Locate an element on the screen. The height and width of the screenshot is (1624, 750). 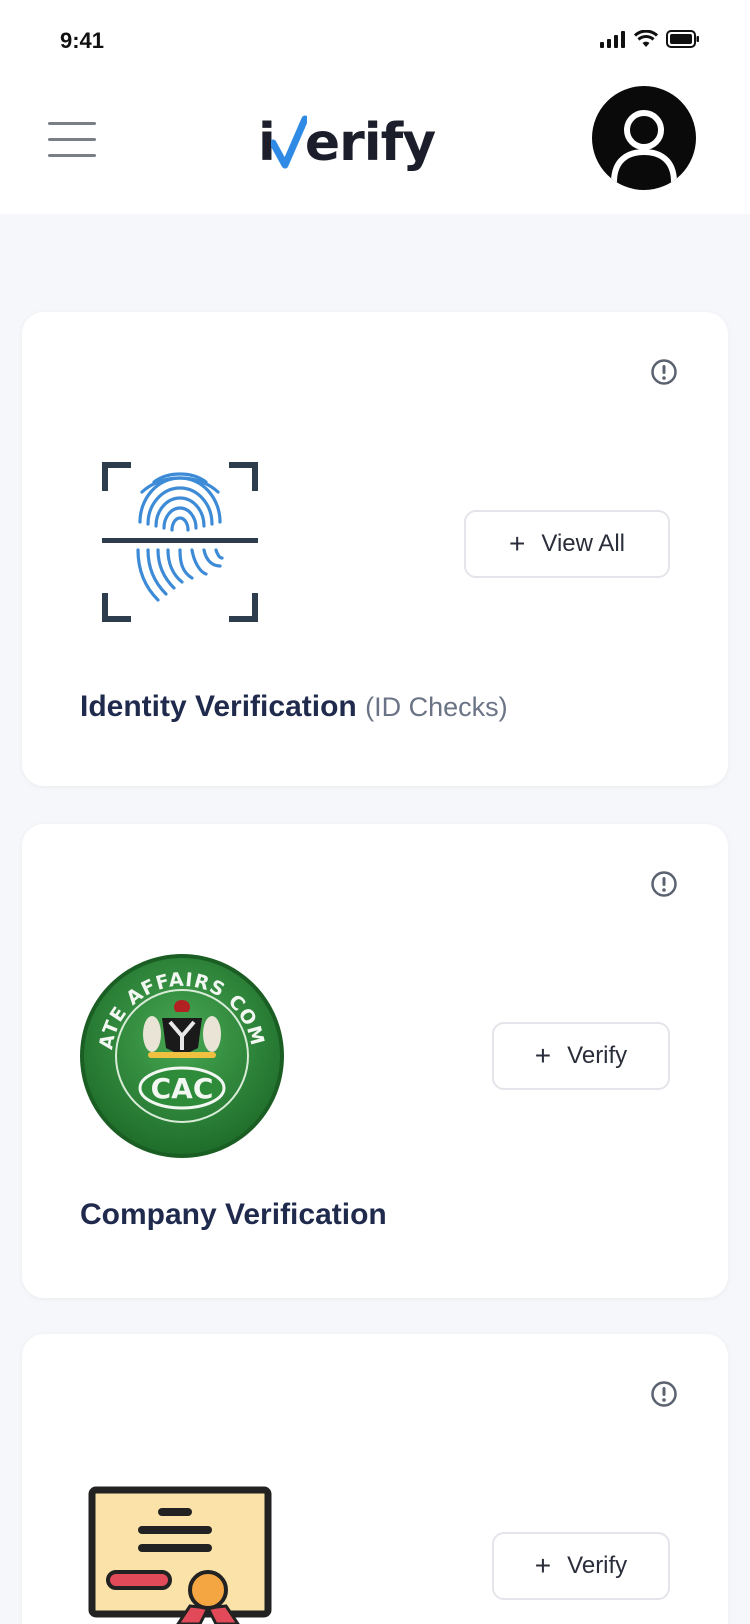
wifi-icon is located at coordinates (646, 38).